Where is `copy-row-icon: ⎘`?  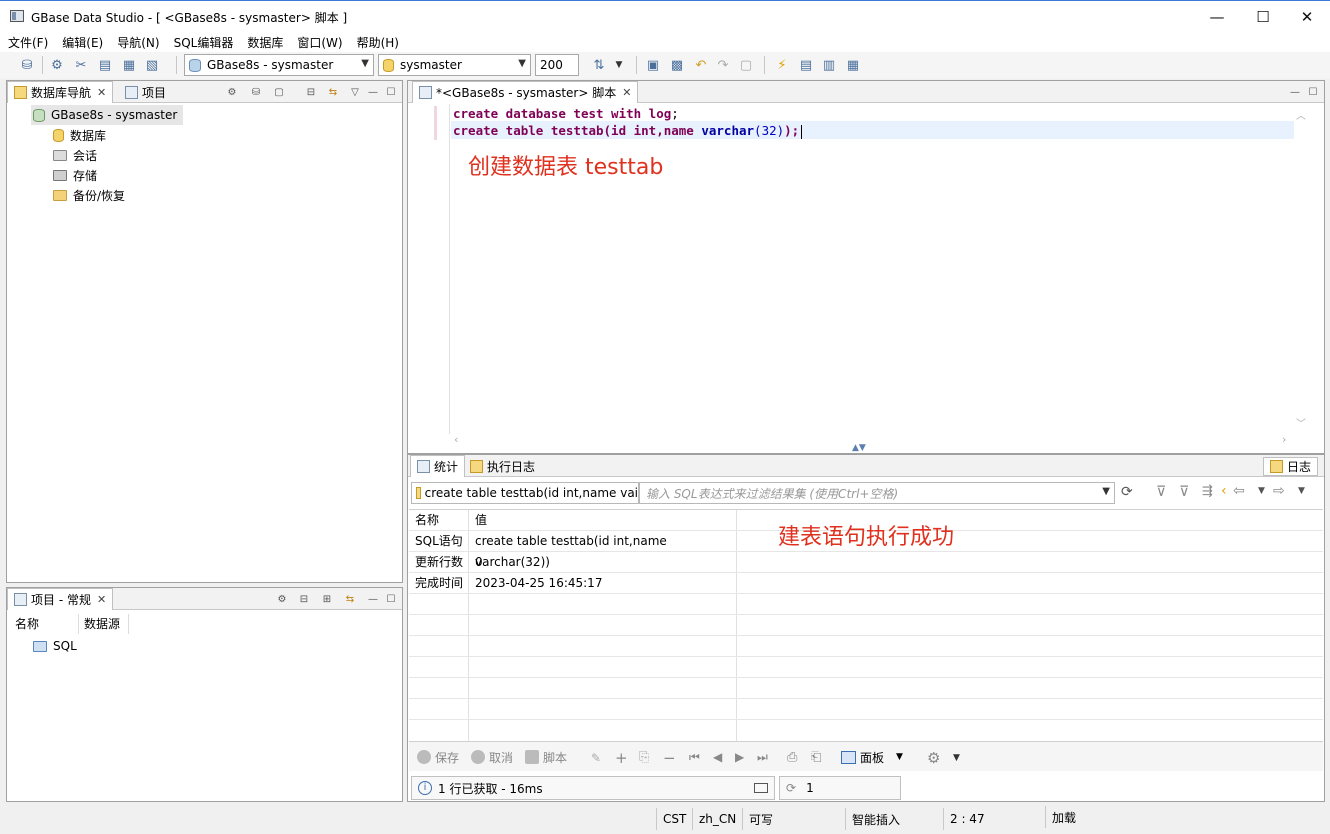 copy-row-icon: ⎘ is located at coordinates (644, 757).